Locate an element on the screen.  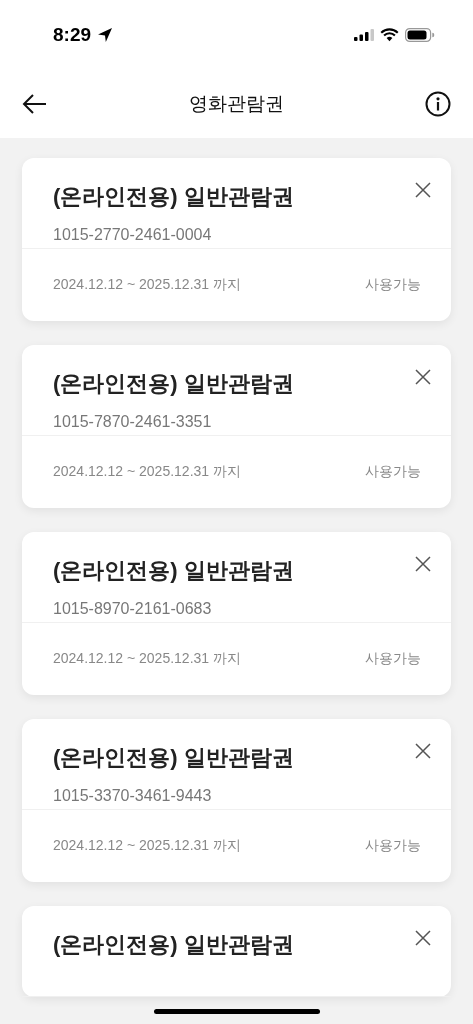
ticket-card: (온라인전용) 일반관람권 is located at coordinates (236, 951).